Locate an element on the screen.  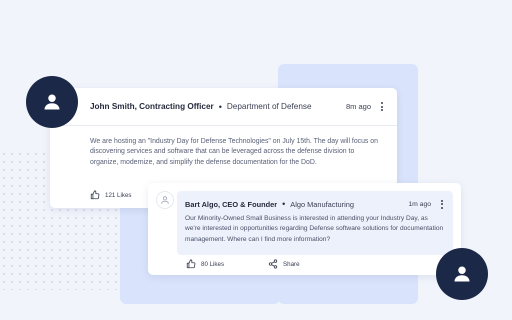
author-avatar is located at coordinates (52, 102).